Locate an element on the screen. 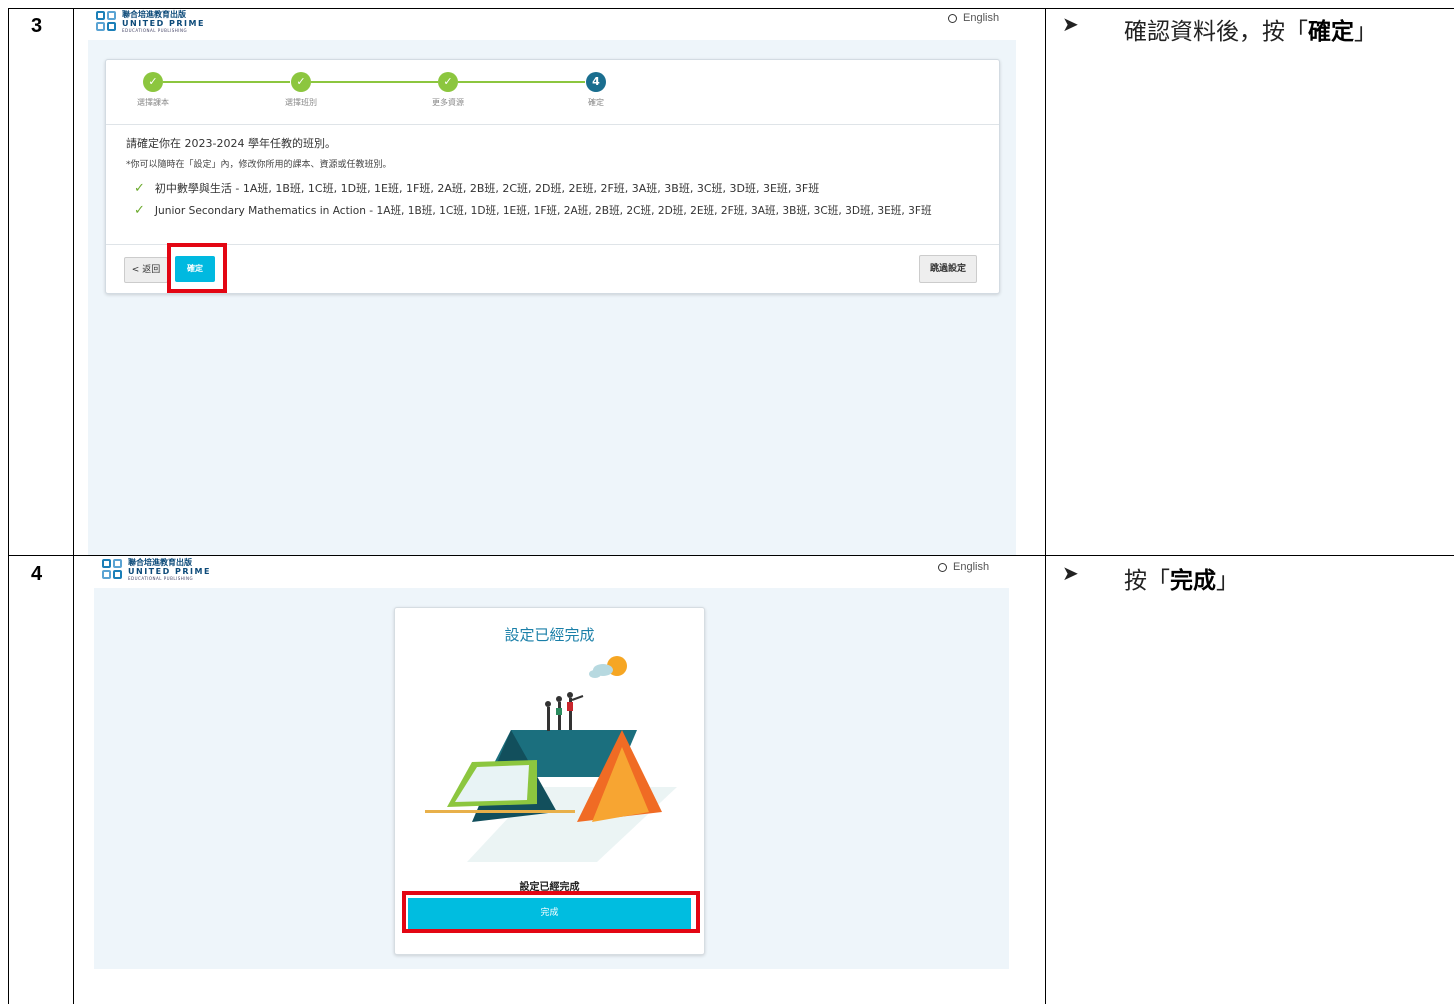 The height and width of the screenshot is (1004, 1454). completion-title: 設定已經完成 is located at coordinates (549, 635).